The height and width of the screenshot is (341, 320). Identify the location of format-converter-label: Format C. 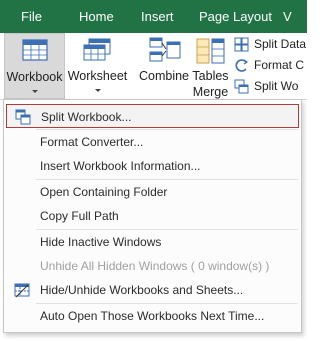
(279, 65).